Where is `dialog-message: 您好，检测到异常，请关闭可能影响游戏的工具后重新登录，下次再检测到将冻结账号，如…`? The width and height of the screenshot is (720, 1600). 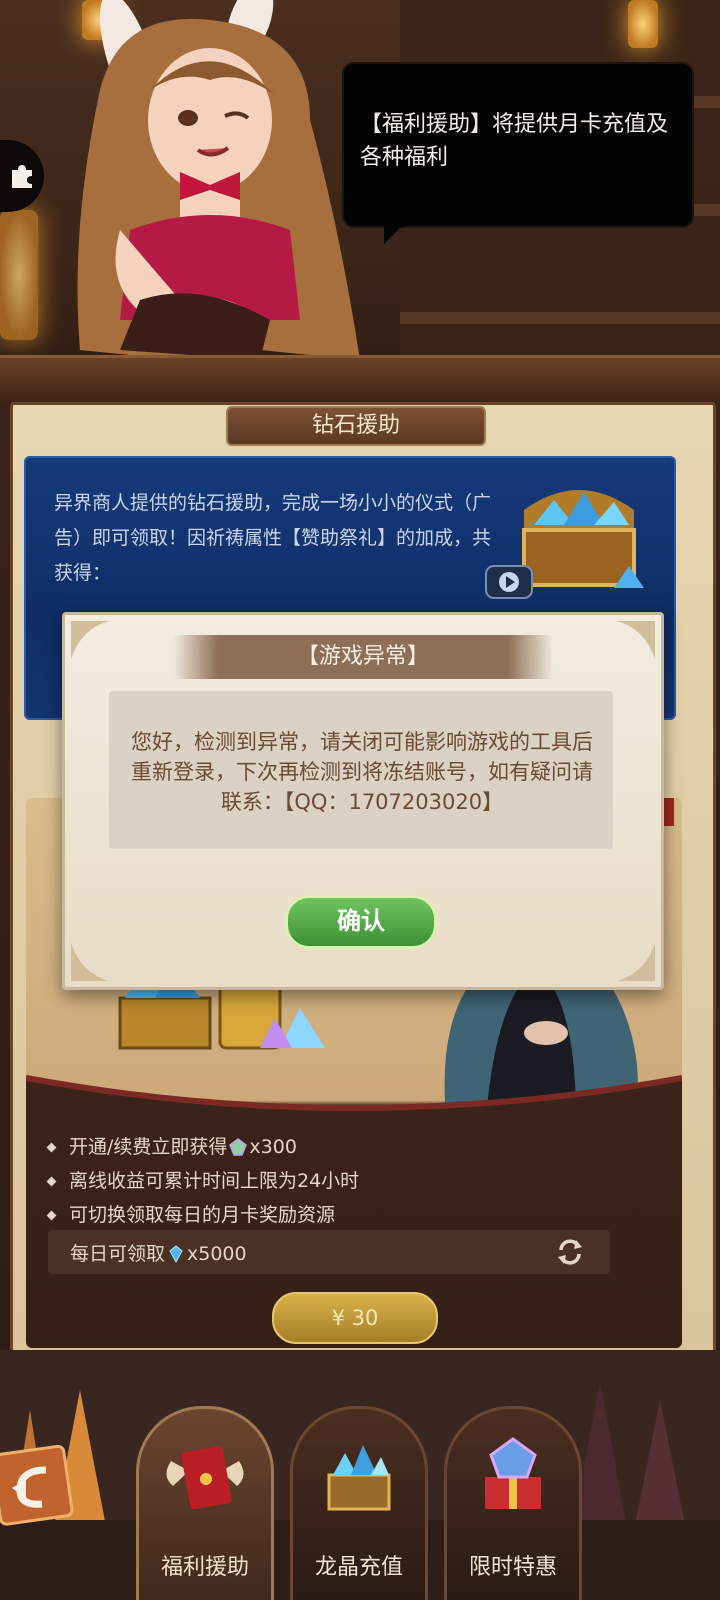 dialog-message: 您好，检测到异常，请关闭可能影响游戏的工具后重新登录，下次再检测到将冻结账号，如… is located at coordinates (362, 772).